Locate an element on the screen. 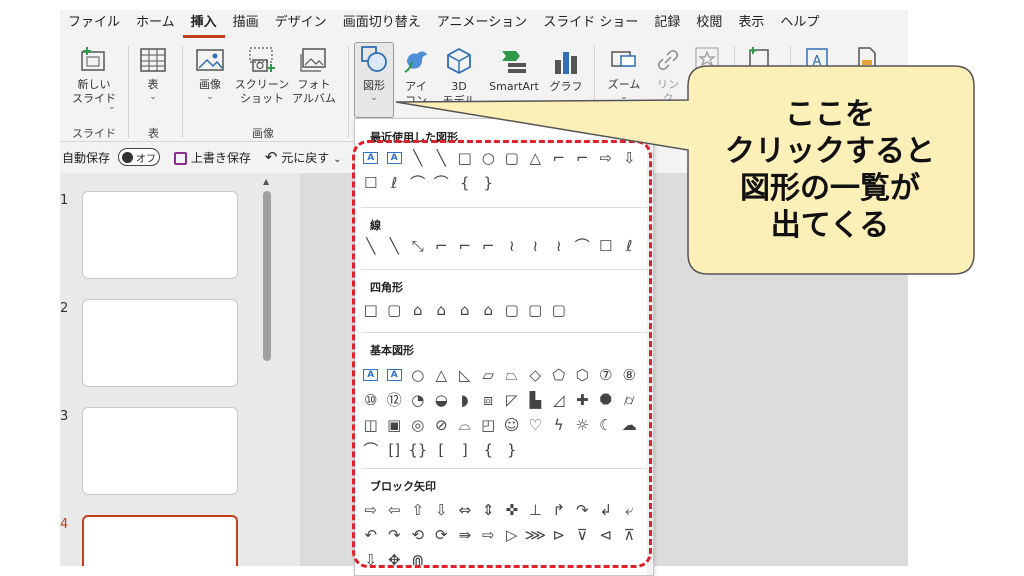 This screenshot has height=576, width=1024. image-button: 画像 ⌄ is located at coordinates (210, 84).